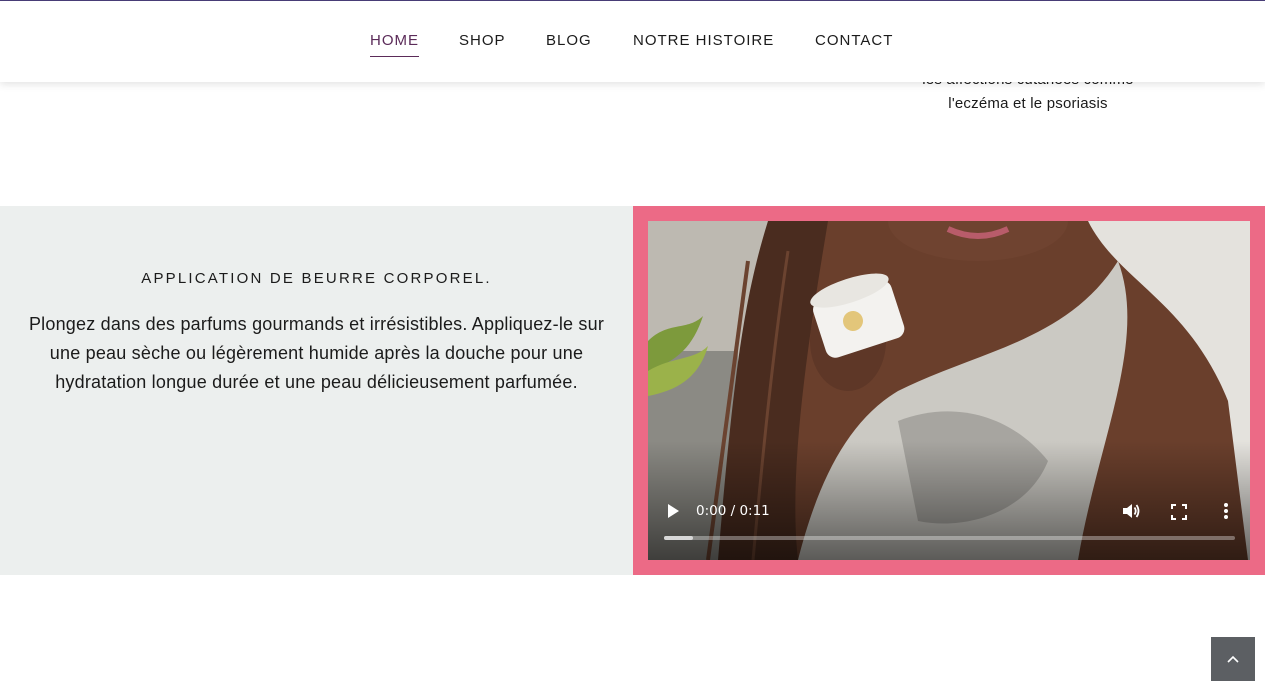 Image resolution: width=1265 pixels, height=691 pixels. I want to click on nav-item-home: HOME, so click(394, 44).